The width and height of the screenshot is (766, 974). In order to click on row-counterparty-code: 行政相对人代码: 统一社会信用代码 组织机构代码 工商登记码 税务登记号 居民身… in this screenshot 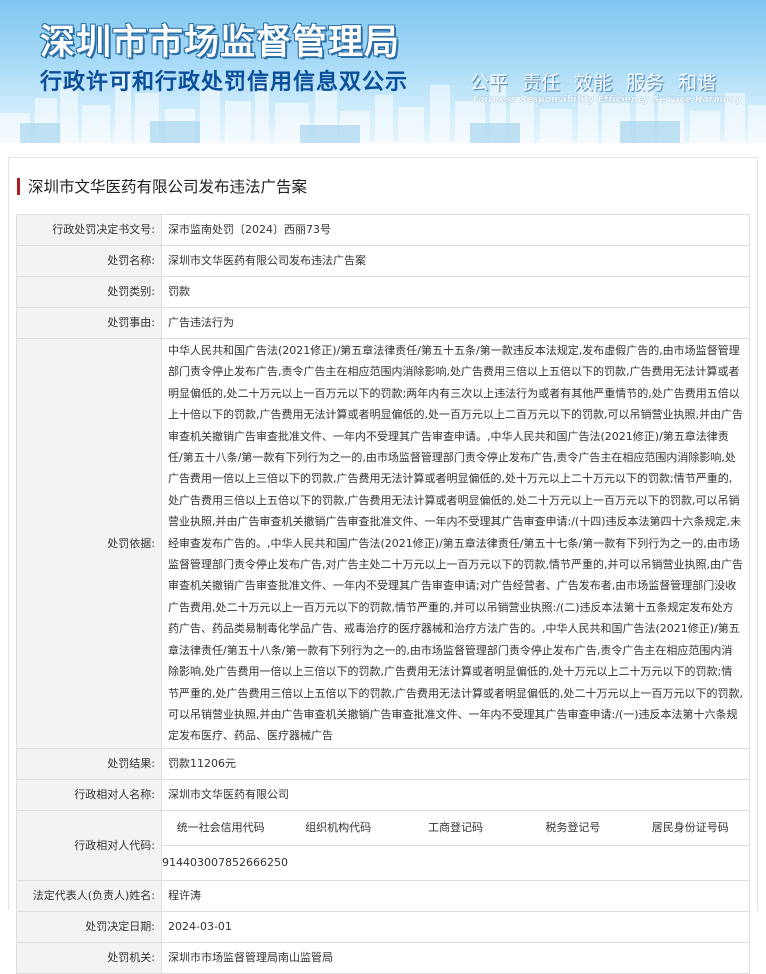, I will do `click(383, 845)`.